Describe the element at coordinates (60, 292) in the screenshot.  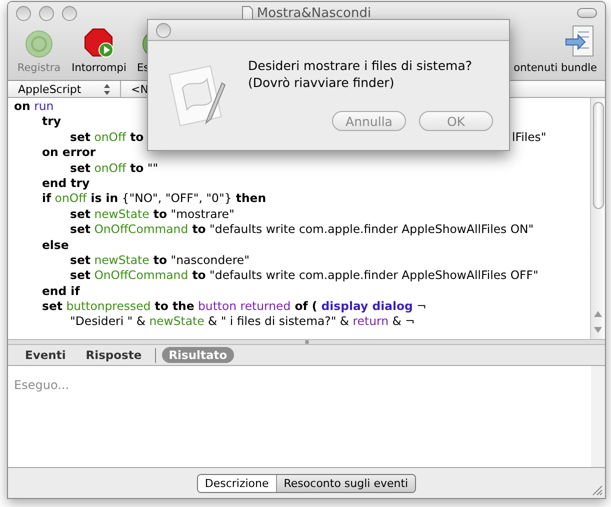
I see `code-line: end if` at that location.